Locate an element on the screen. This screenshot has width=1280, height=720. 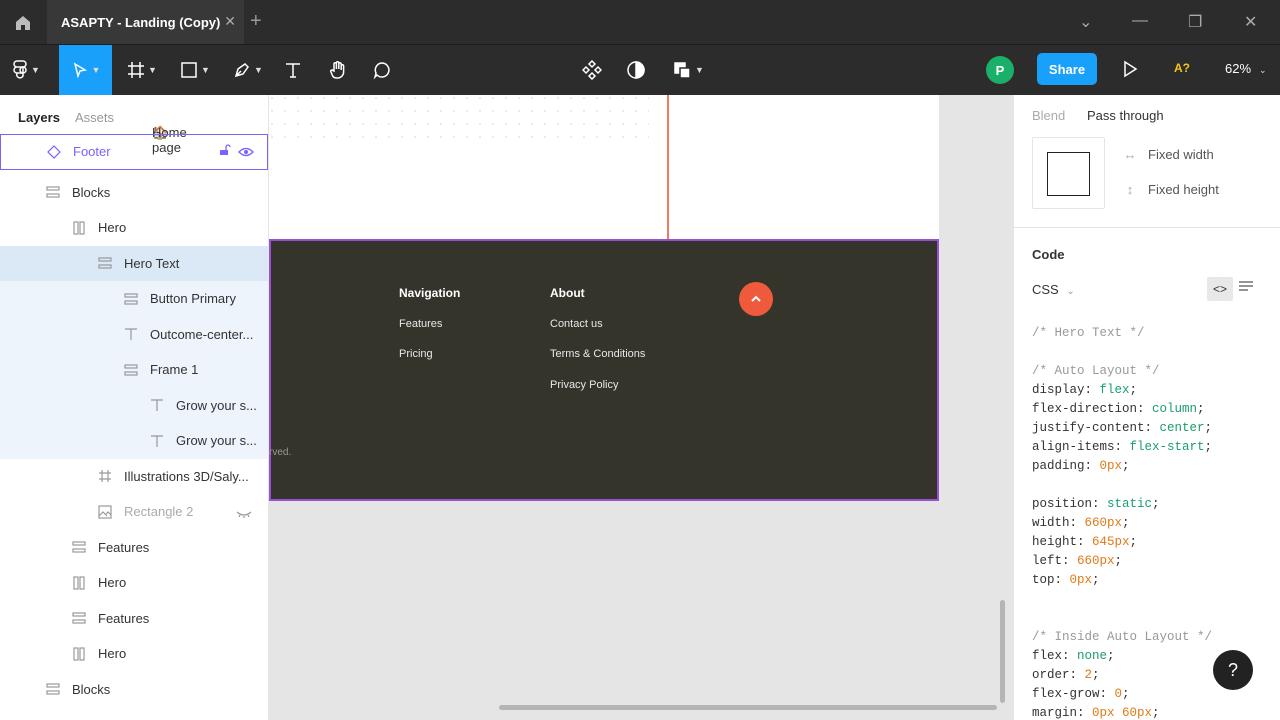
selection-guide-line is located at coordinates (668, 167).